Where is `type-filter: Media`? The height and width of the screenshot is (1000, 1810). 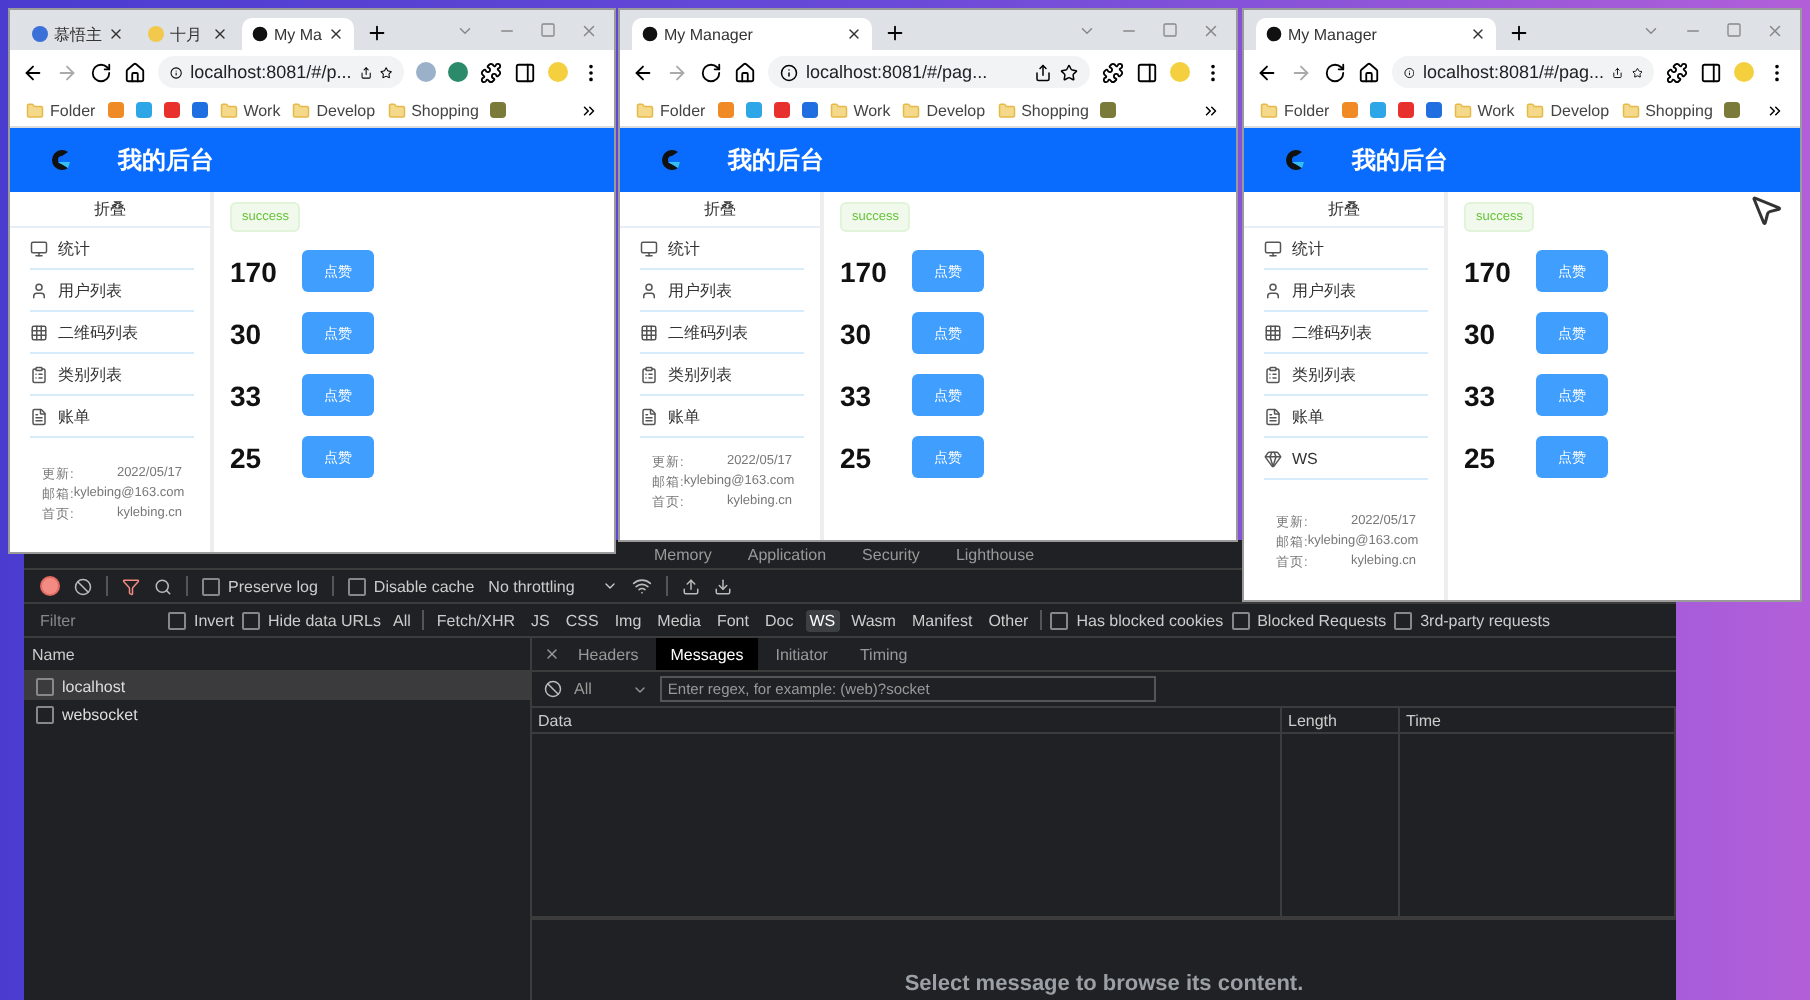
type-filter: Media is located at coordinates (679, 620).